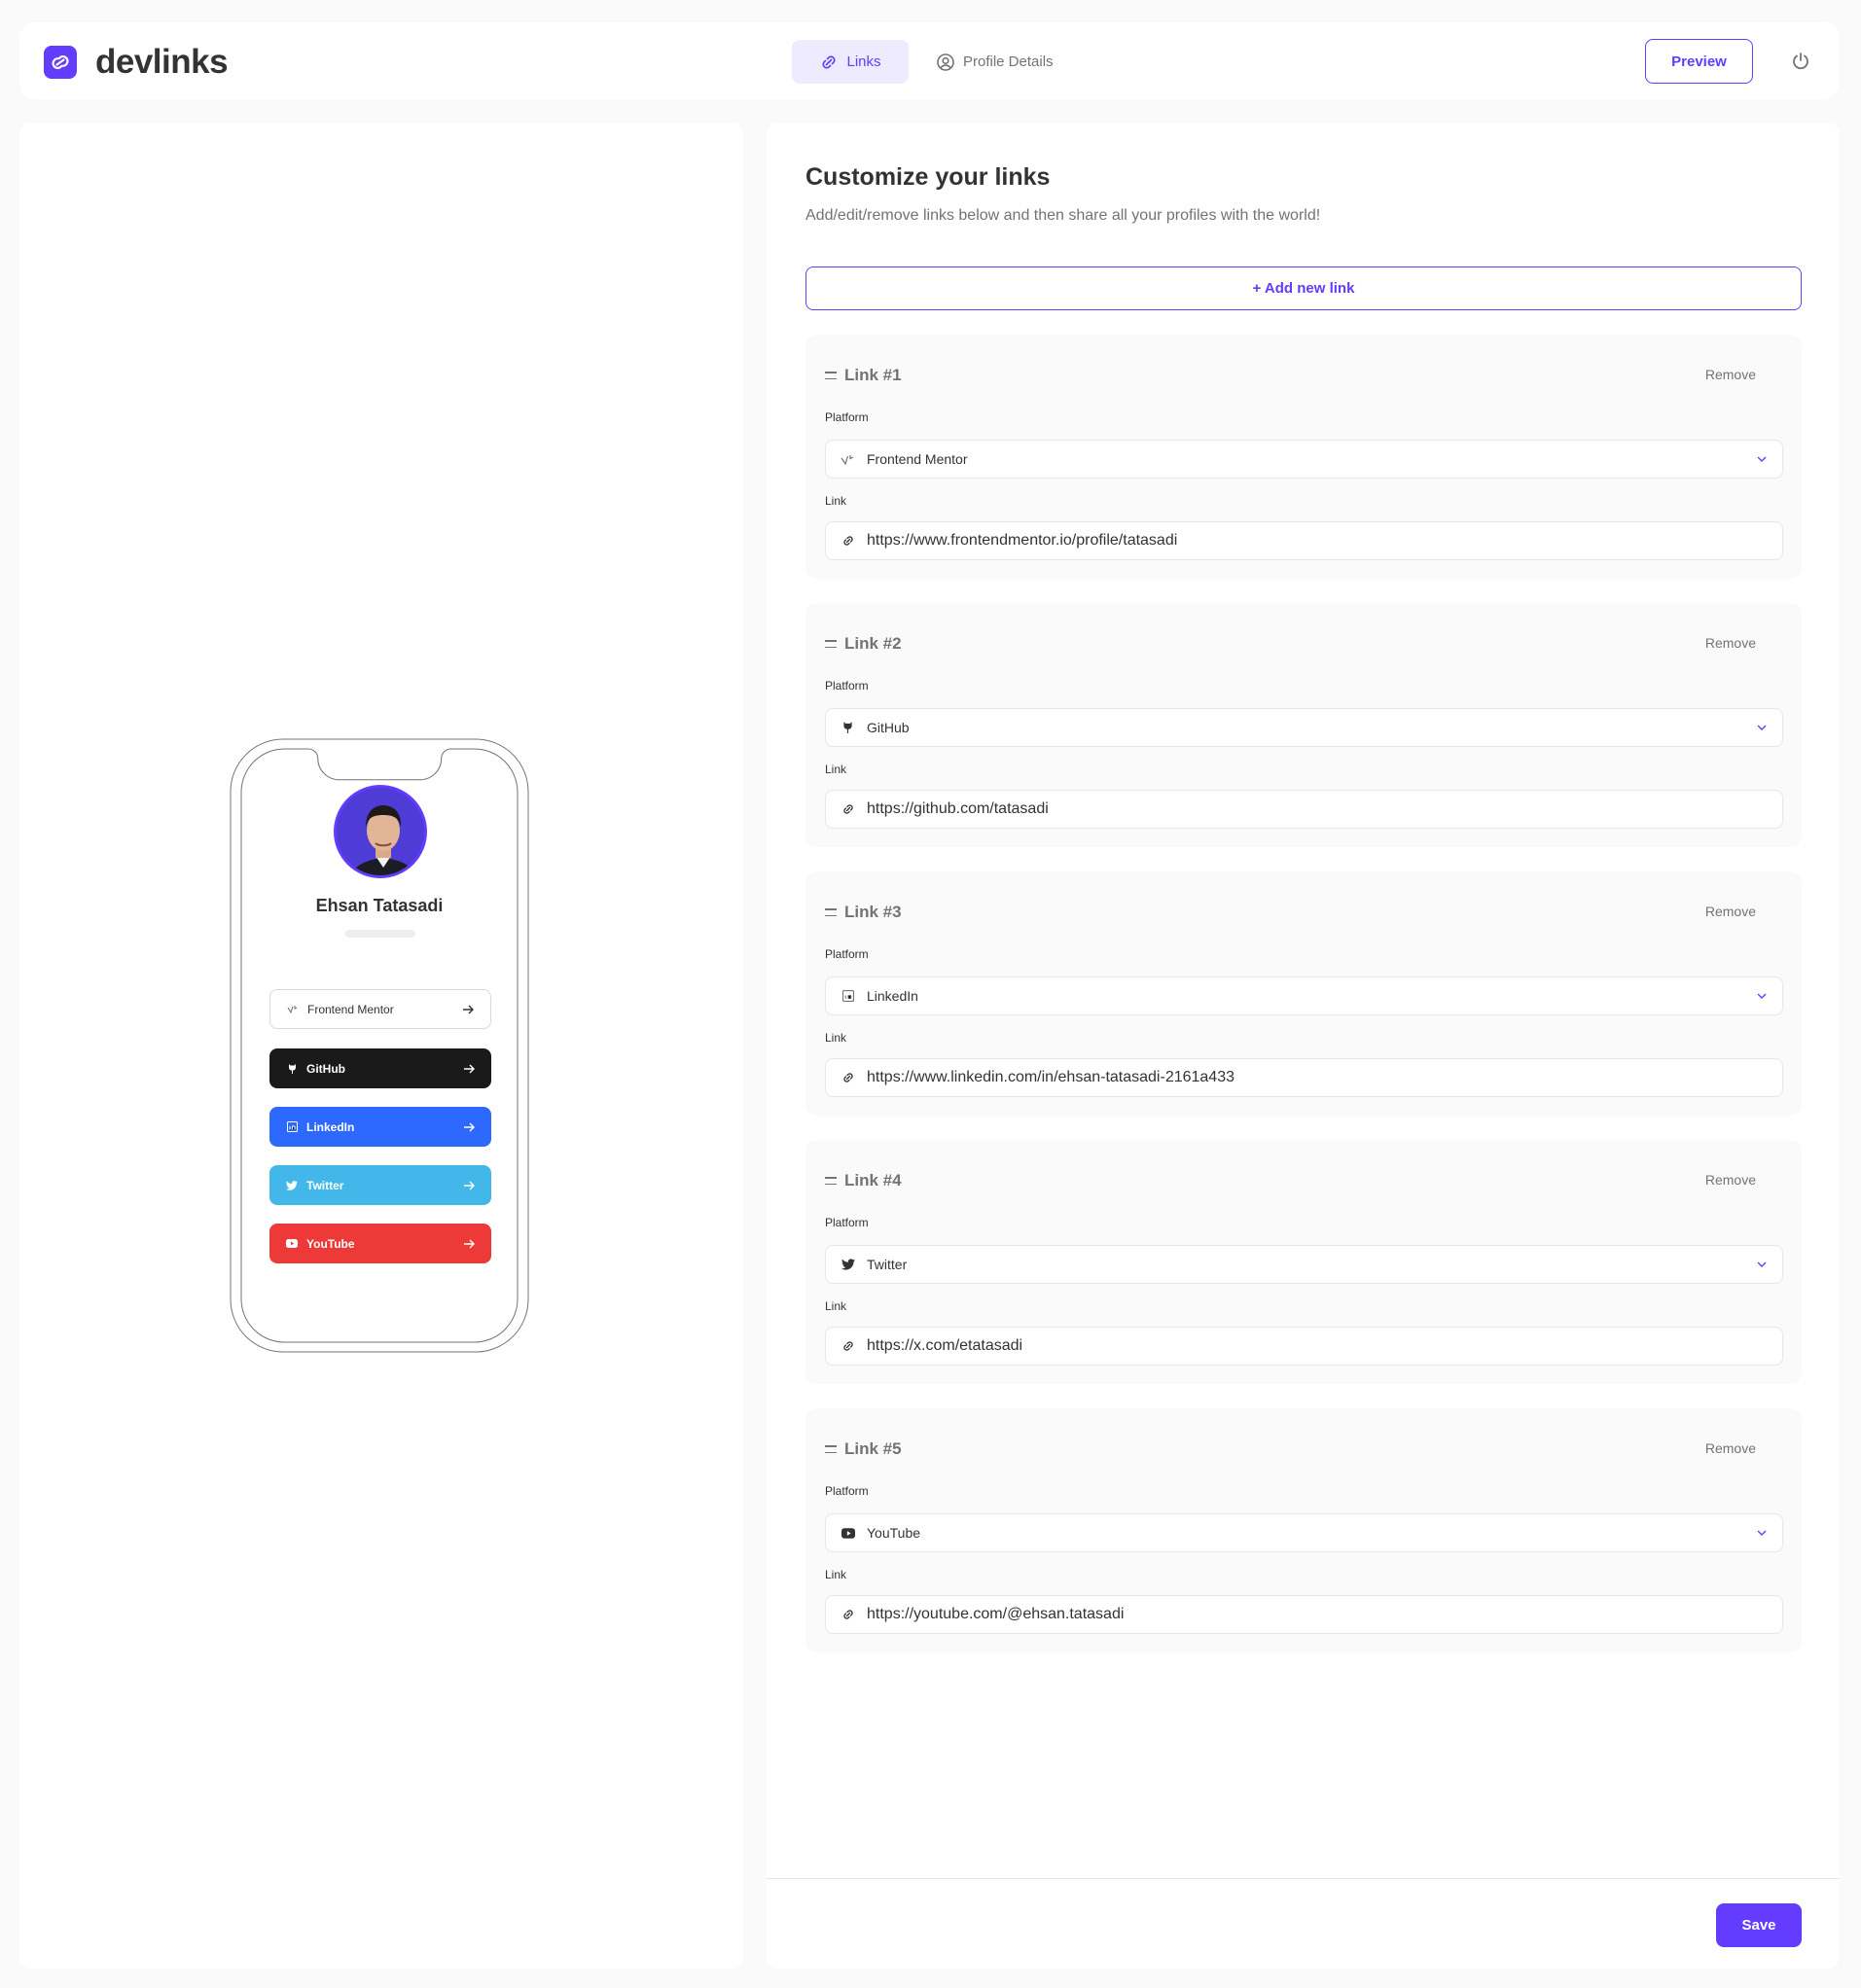 The image size is (1861, 1988). I want to click on link-url-input: https://x.com/etatasadi, so click(1304, 1346).